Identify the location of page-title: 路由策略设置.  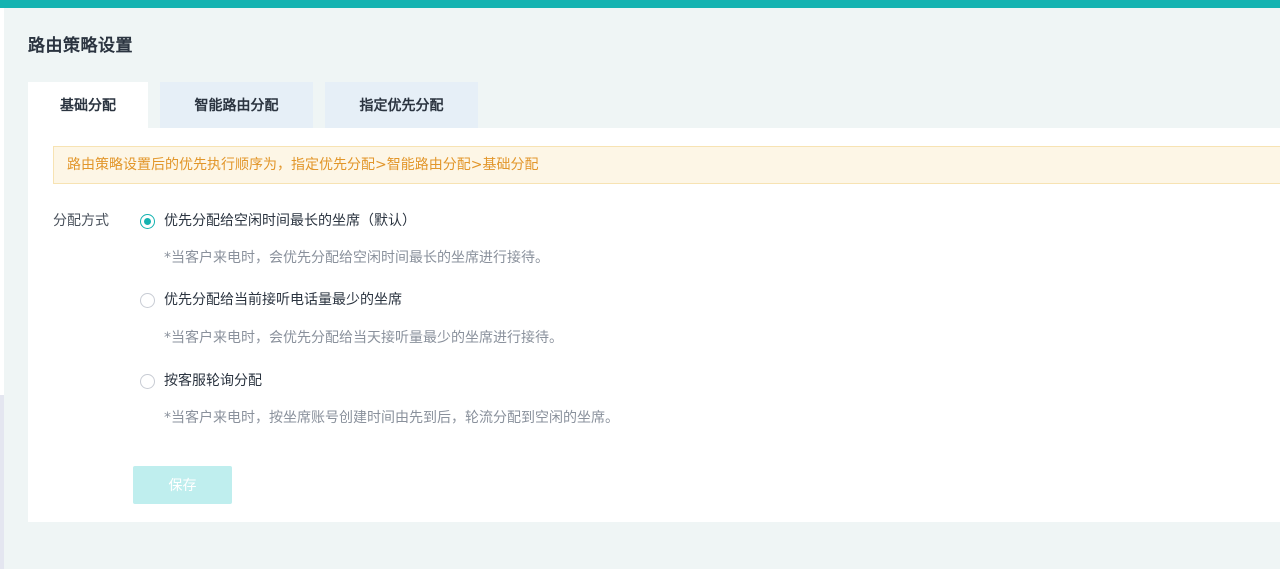
(80, 46).